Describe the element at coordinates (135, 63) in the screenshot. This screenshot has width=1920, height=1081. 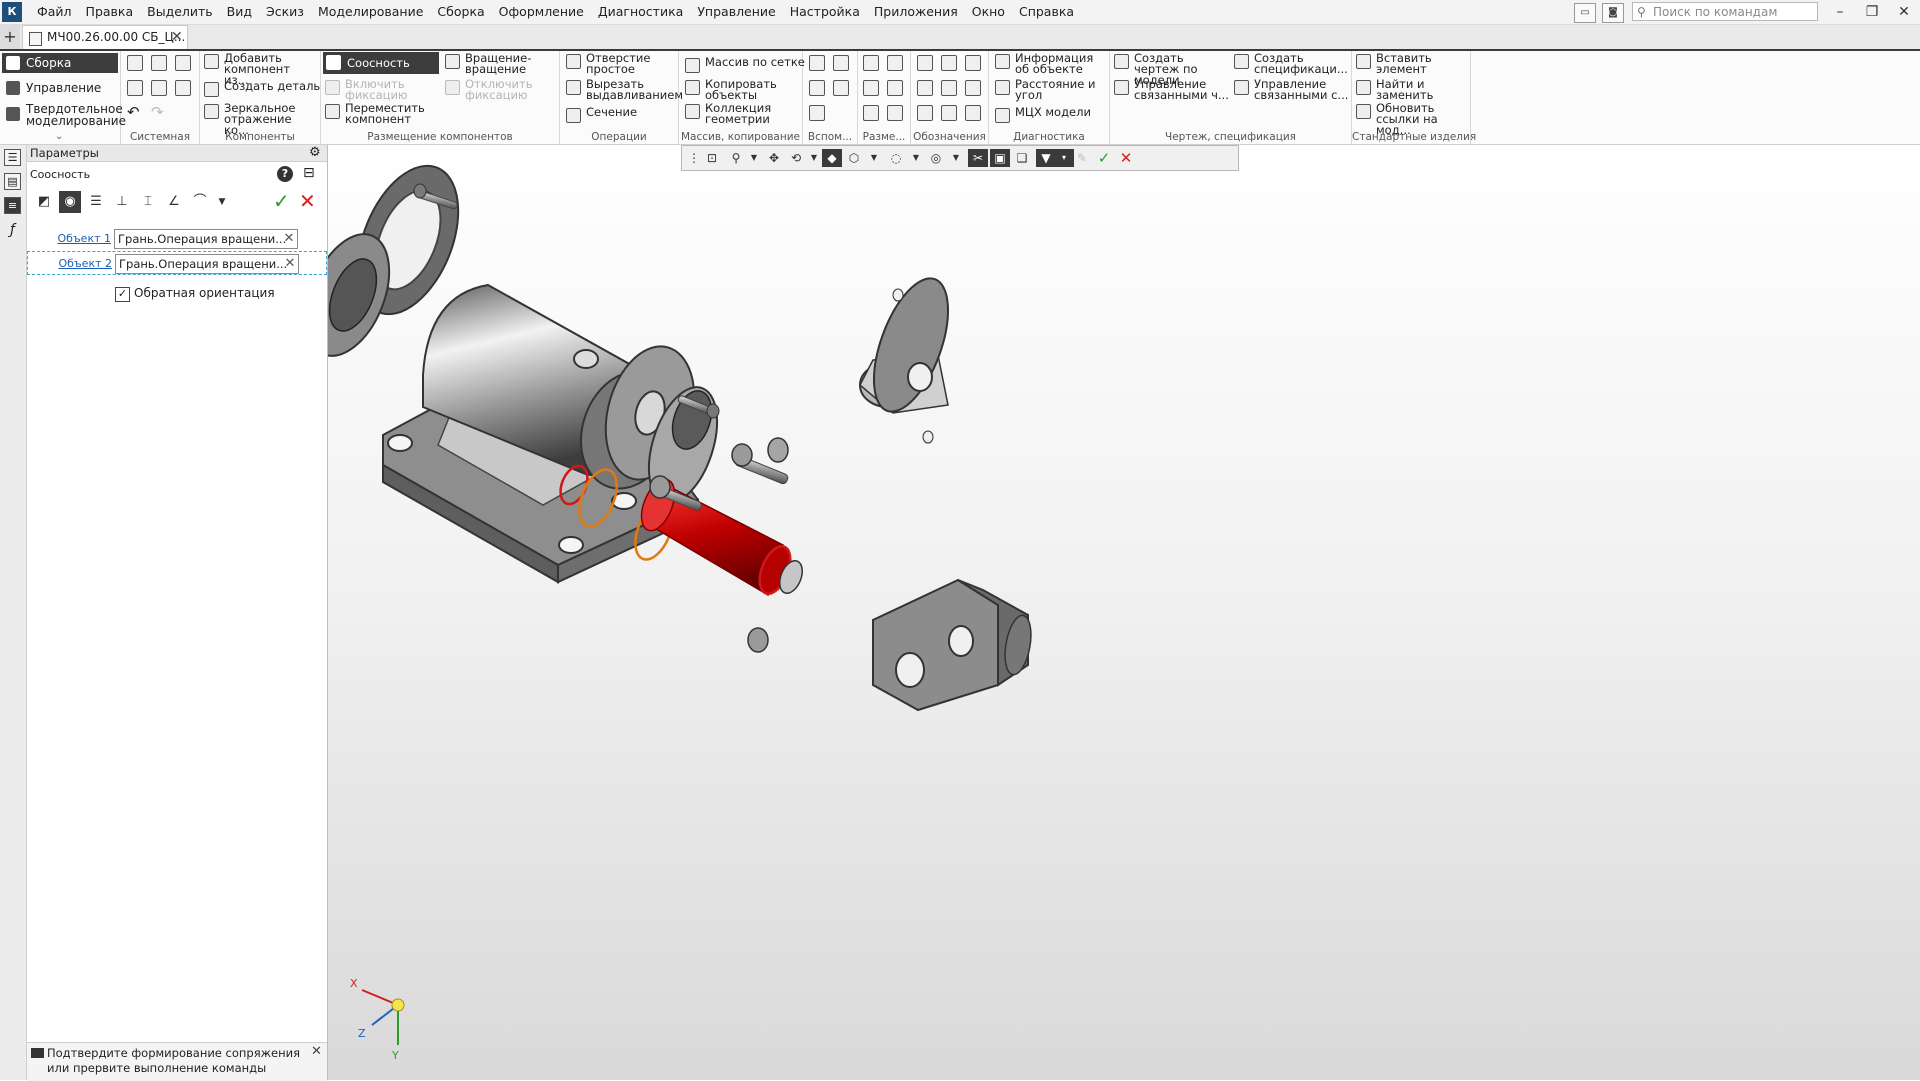
I see `new-file-icon` at that location.